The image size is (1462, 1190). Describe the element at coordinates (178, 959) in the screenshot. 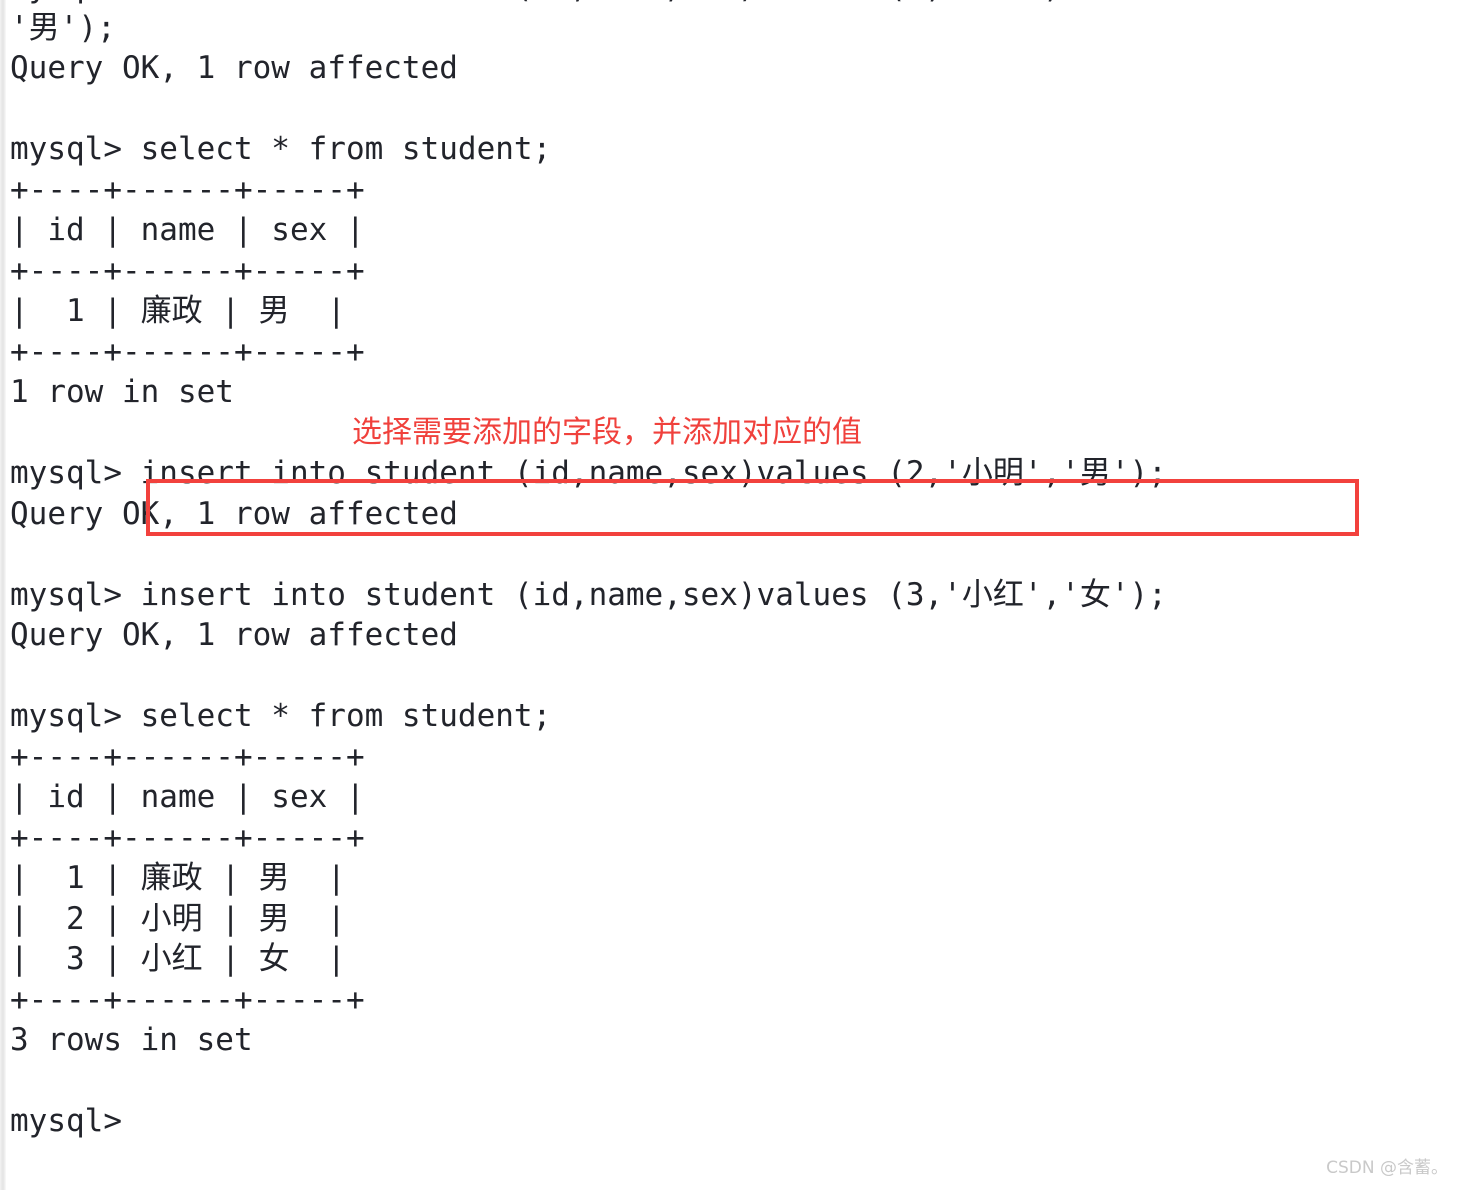

I see `terminal-line: | 3 | 小红 | 女 |` at that location.